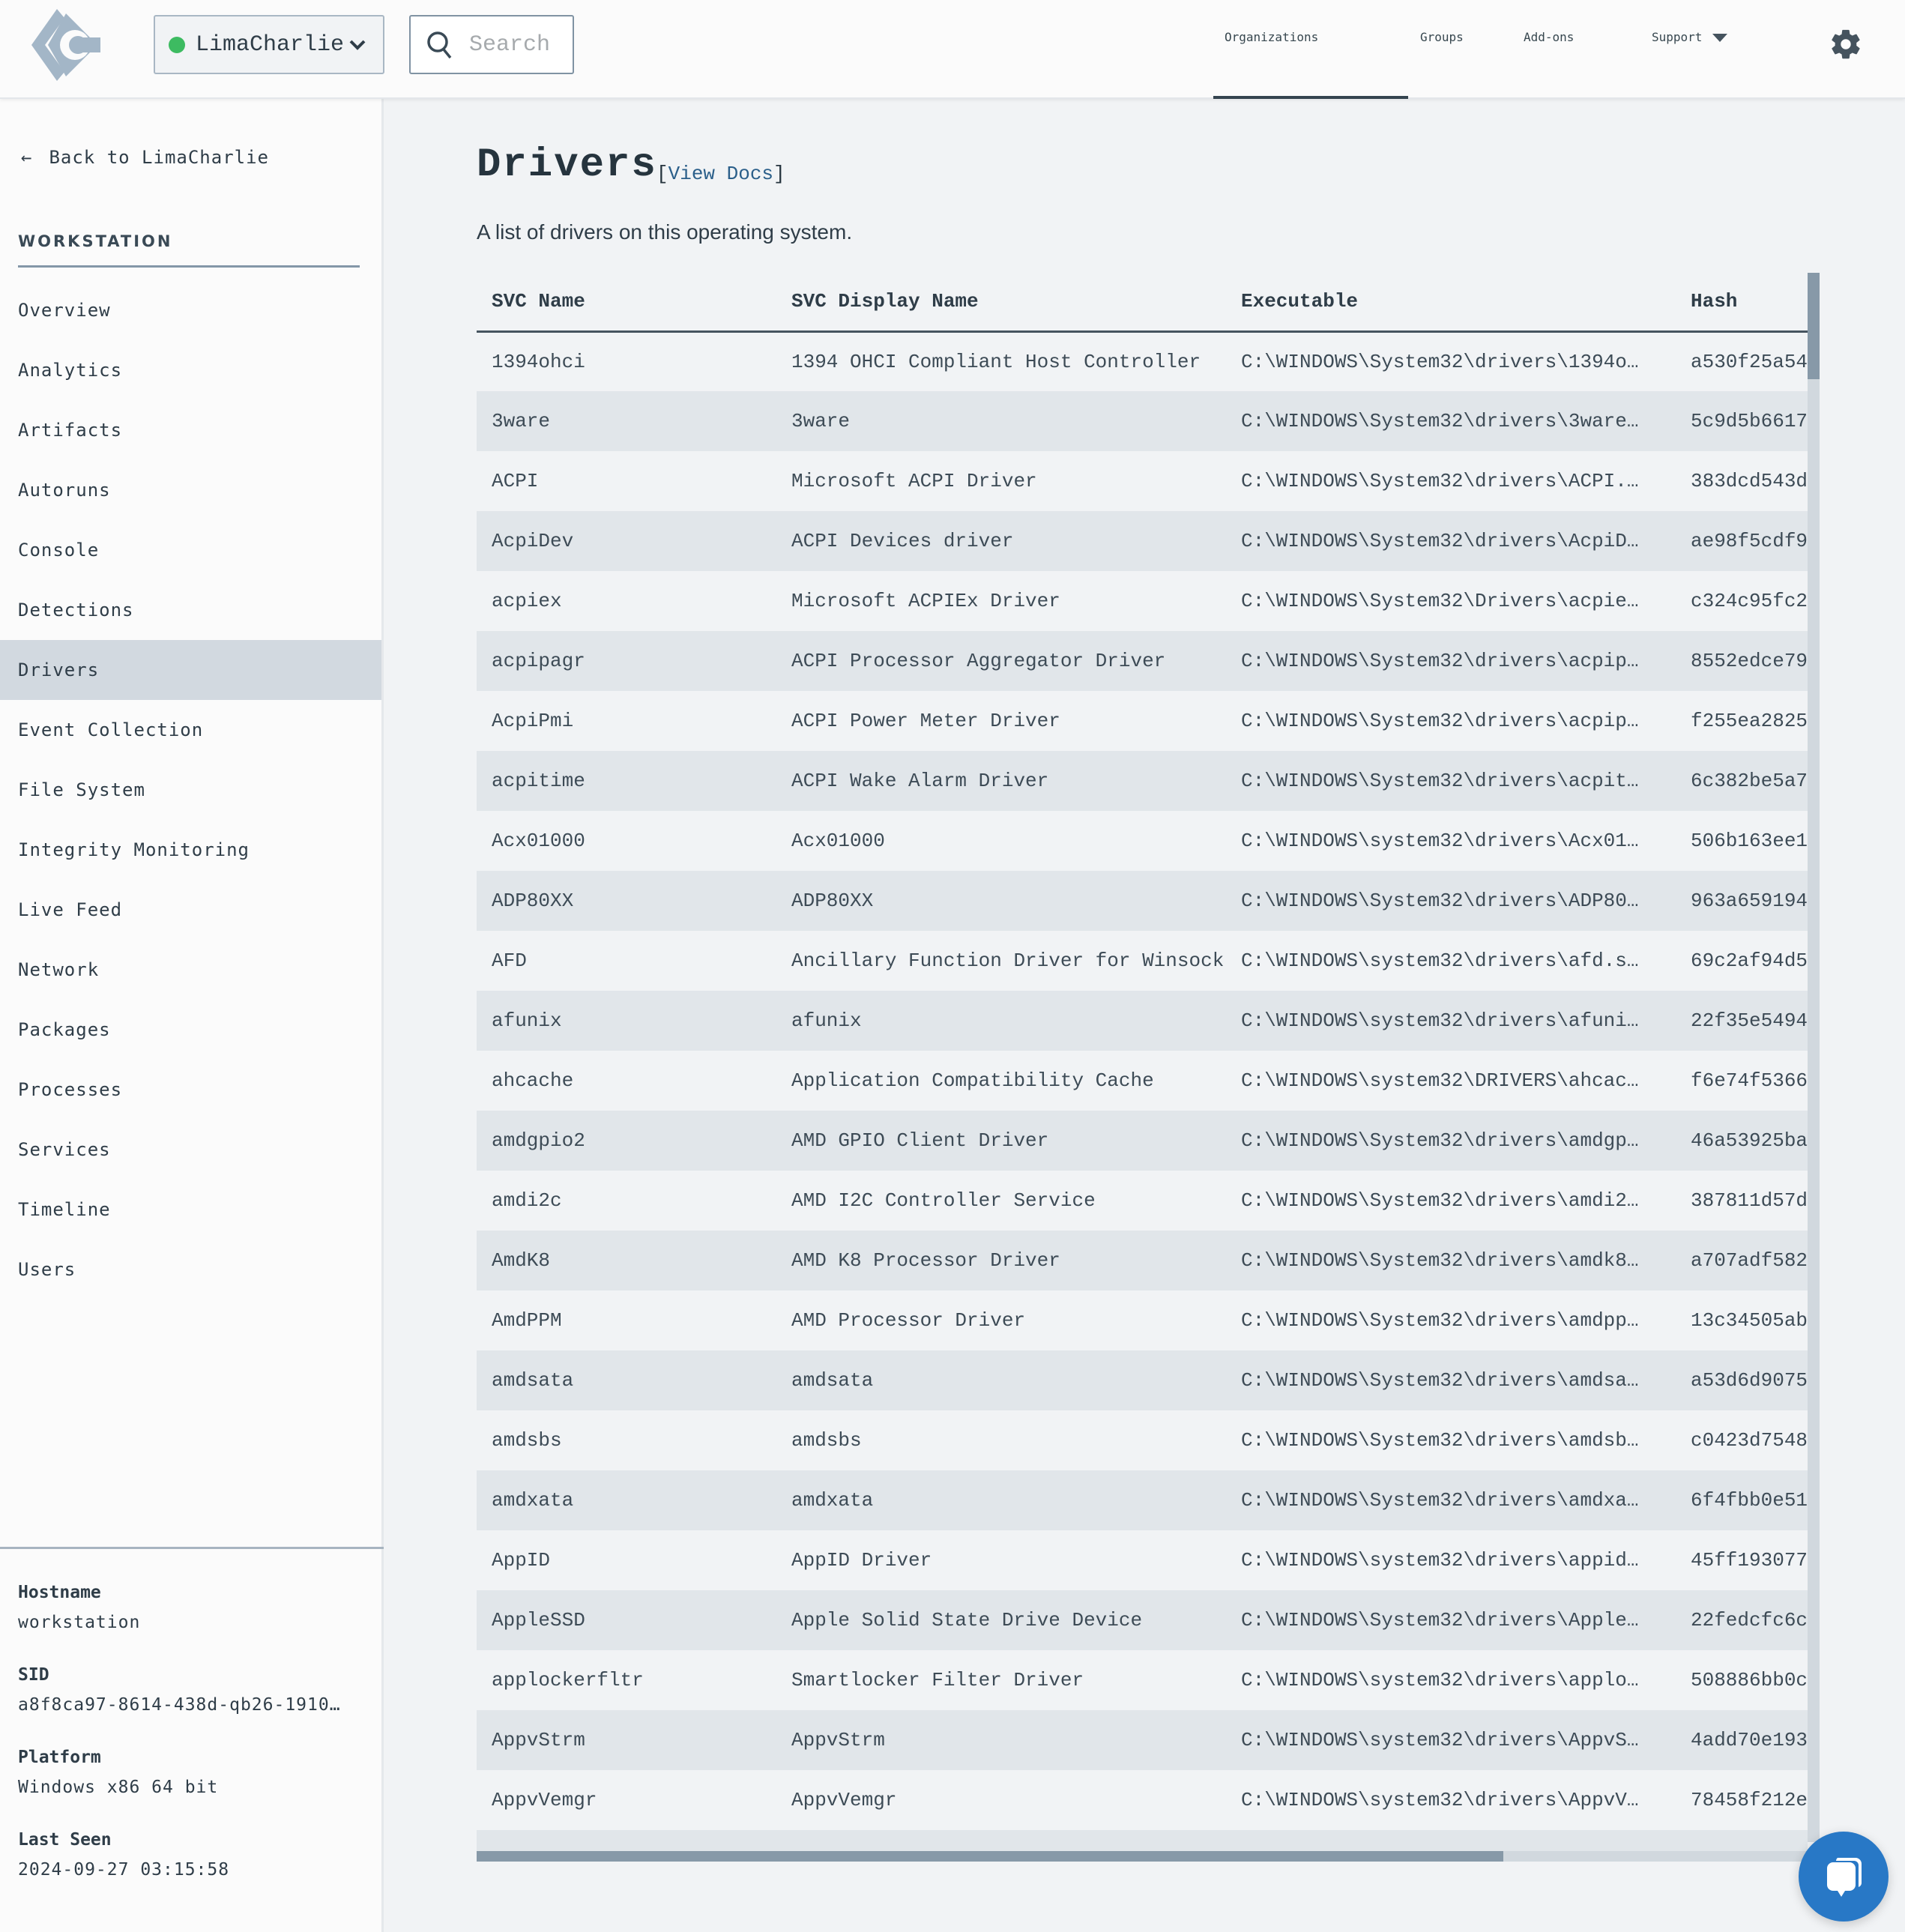 The height and width of the screenshot is (1932, 1905). Describe the element at coordinates (527, 601) in the screenshot. I see `svc-name-cell: acpiex` at that location.